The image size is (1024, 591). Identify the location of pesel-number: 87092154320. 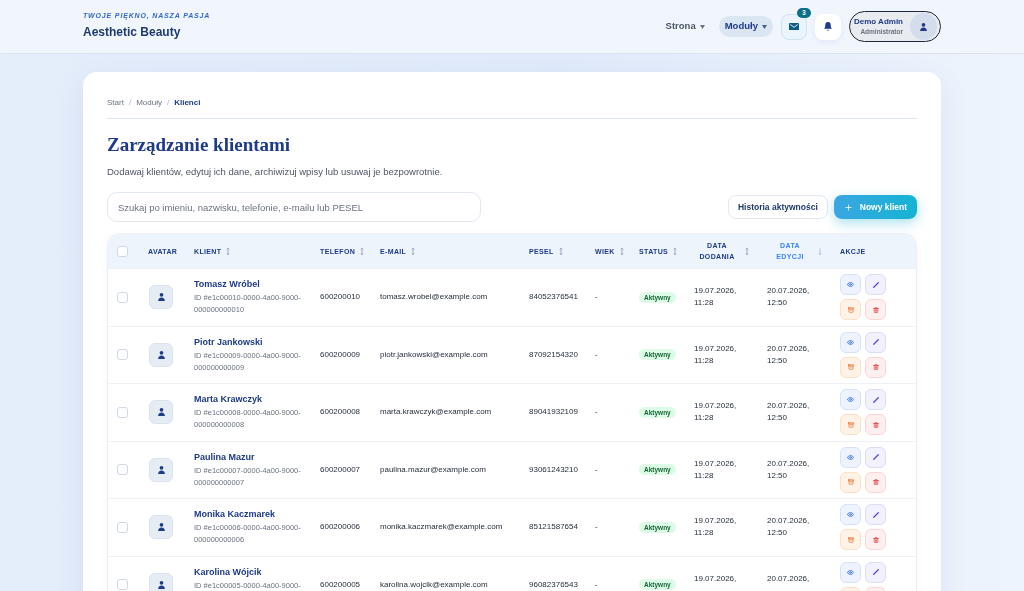
(554, 354).